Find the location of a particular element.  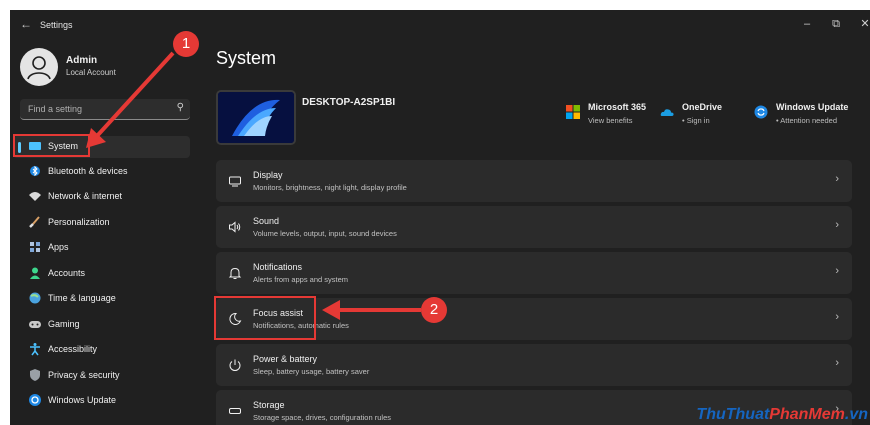

watermark-part-3: .vn is located at coordinates (856, 414).